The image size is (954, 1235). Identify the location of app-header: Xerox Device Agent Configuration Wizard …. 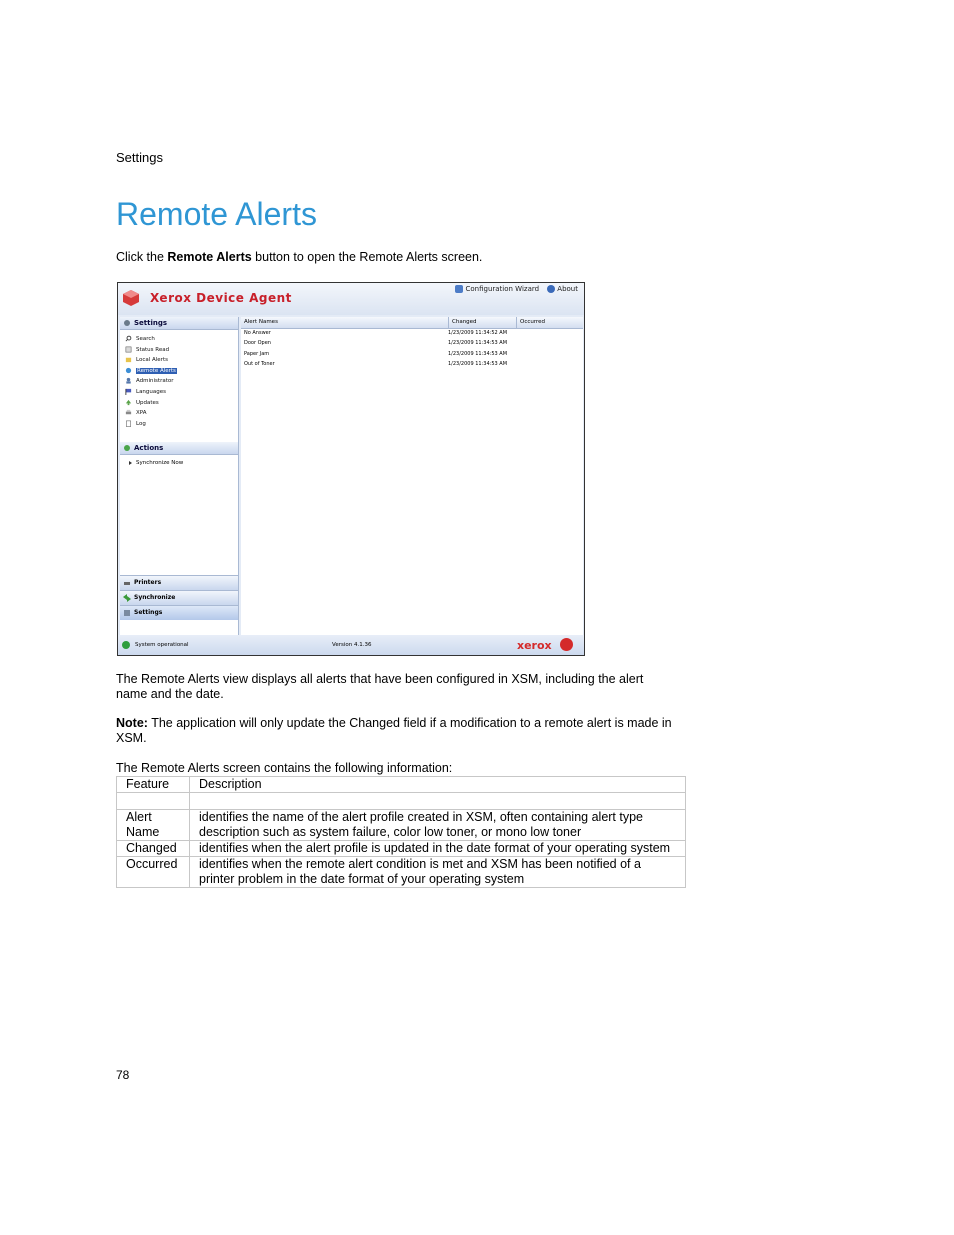
(351, 299).